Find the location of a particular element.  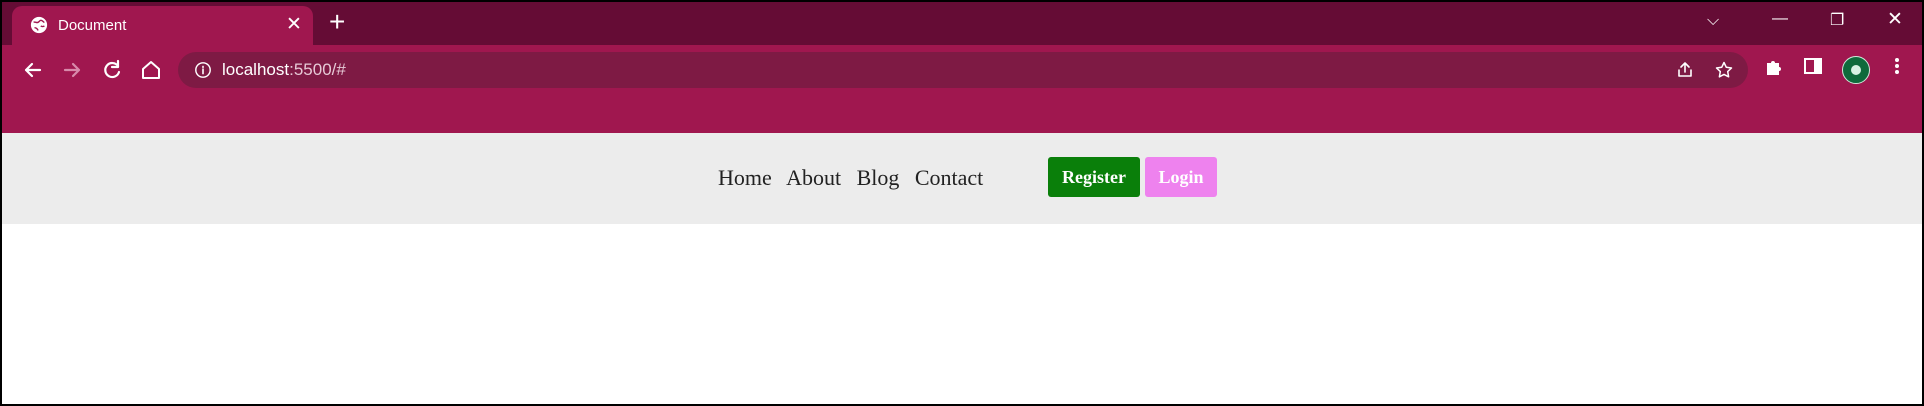

star-icon is located at coordinates (1724, 70).